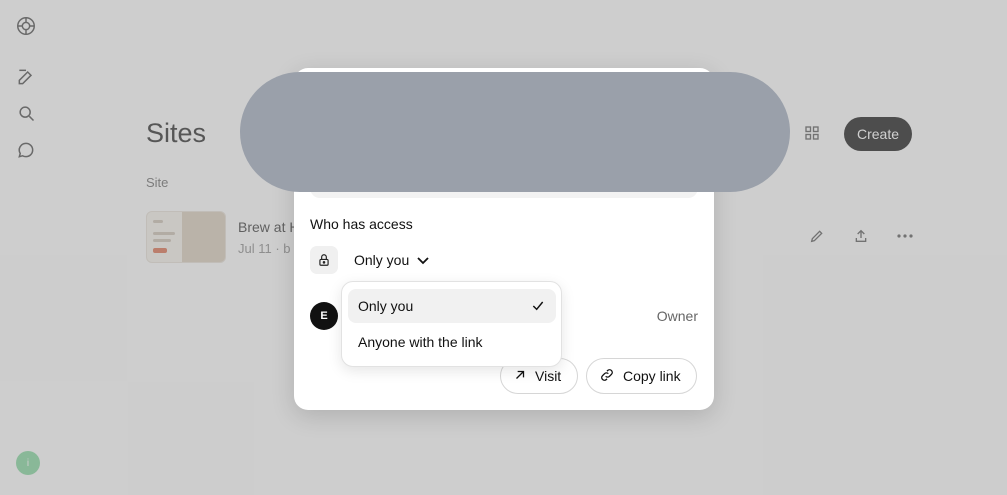 This screenshot has width=1007, height=495. Describe the element at coordinates (548, 376) in the screenshot. I see `visit-button-label: Visit` at that location.